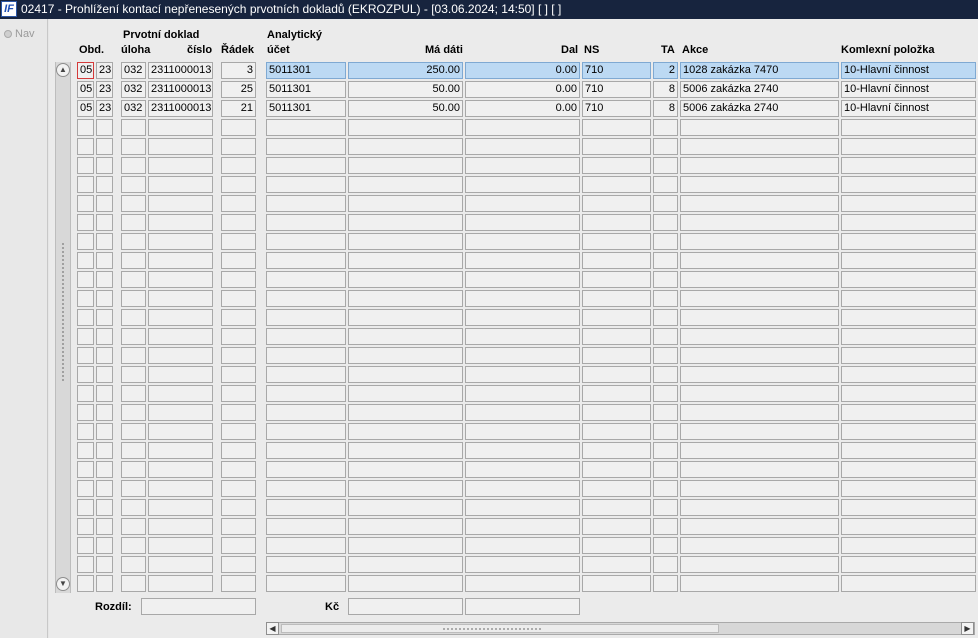 This screenshot has width=978, height=638. I want to click on cell-year: 23, so click(104, 70).